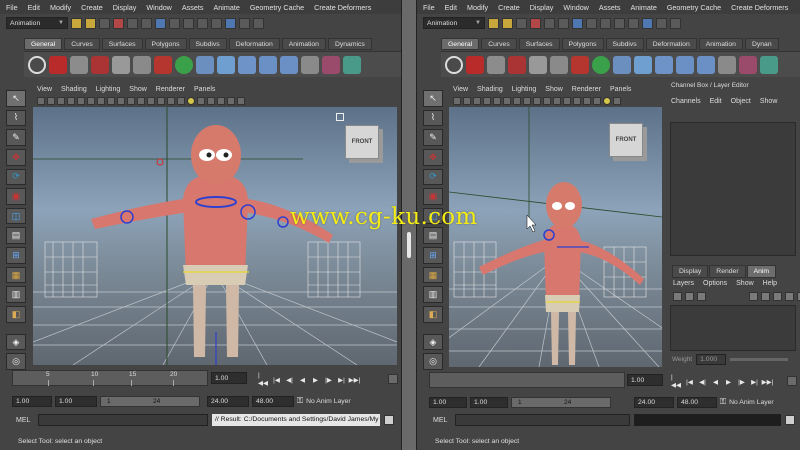  I want to click on scale-tool-icon: ▣, so click(16, 196).